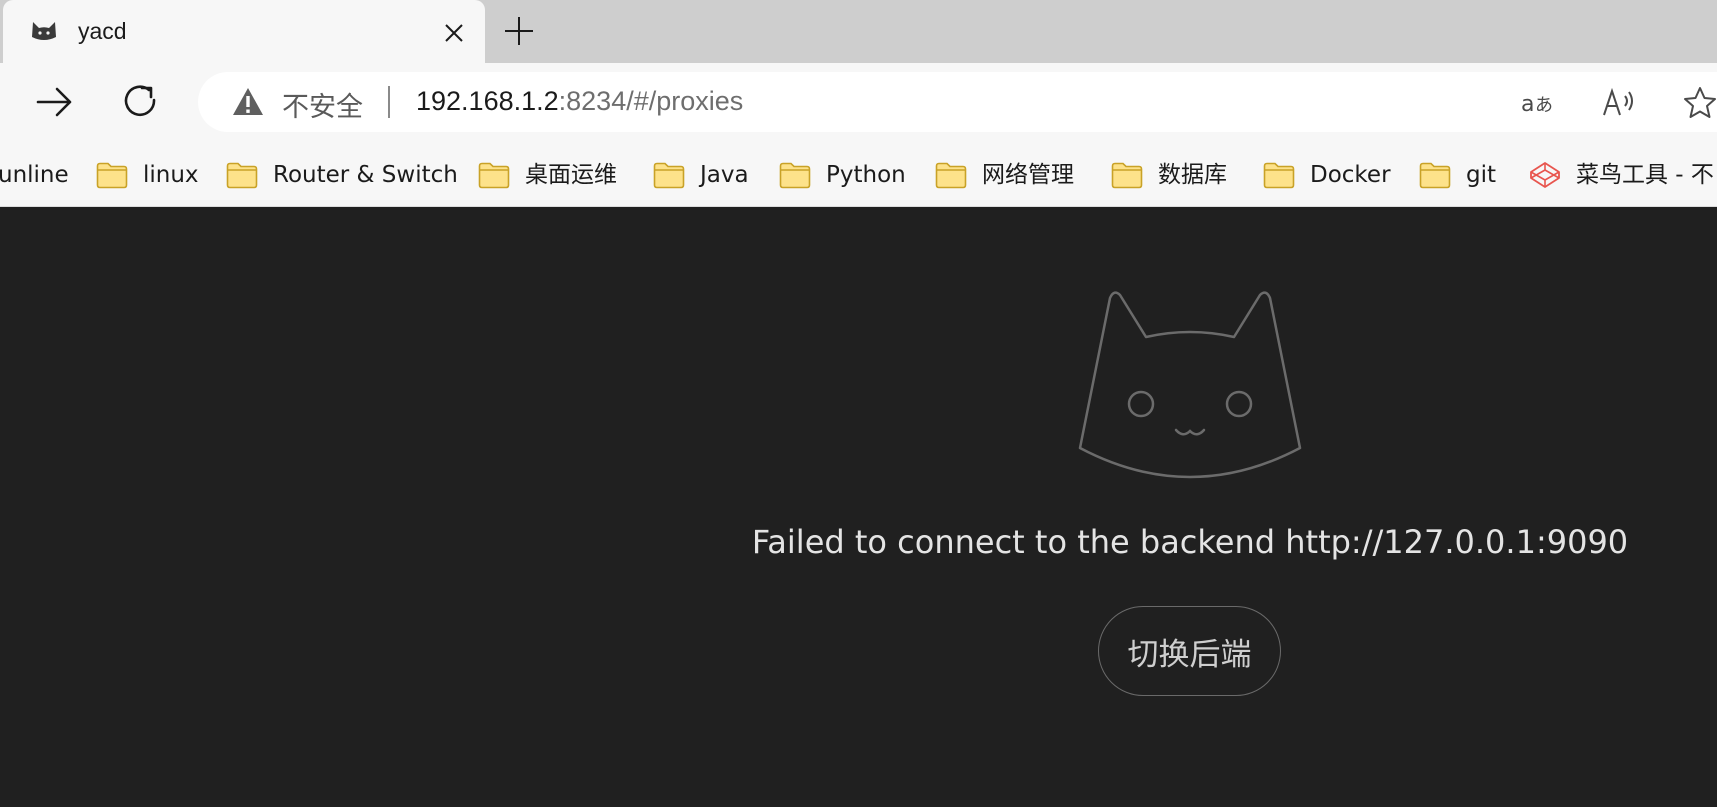  I want to click on url-host: 192.168.1.2, so click(487, 101).